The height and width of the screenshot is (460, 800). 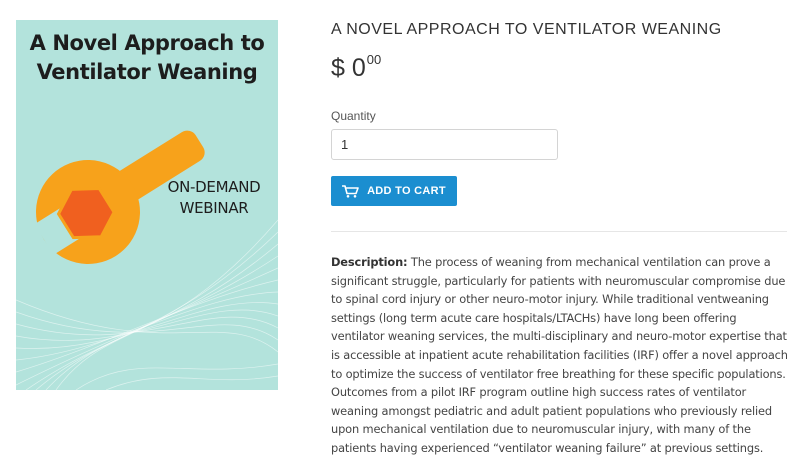 What do you see at coordinates (350, 191) in the screenshot?
I see `shopping-cart-icon` at bounding box center [350, 191].